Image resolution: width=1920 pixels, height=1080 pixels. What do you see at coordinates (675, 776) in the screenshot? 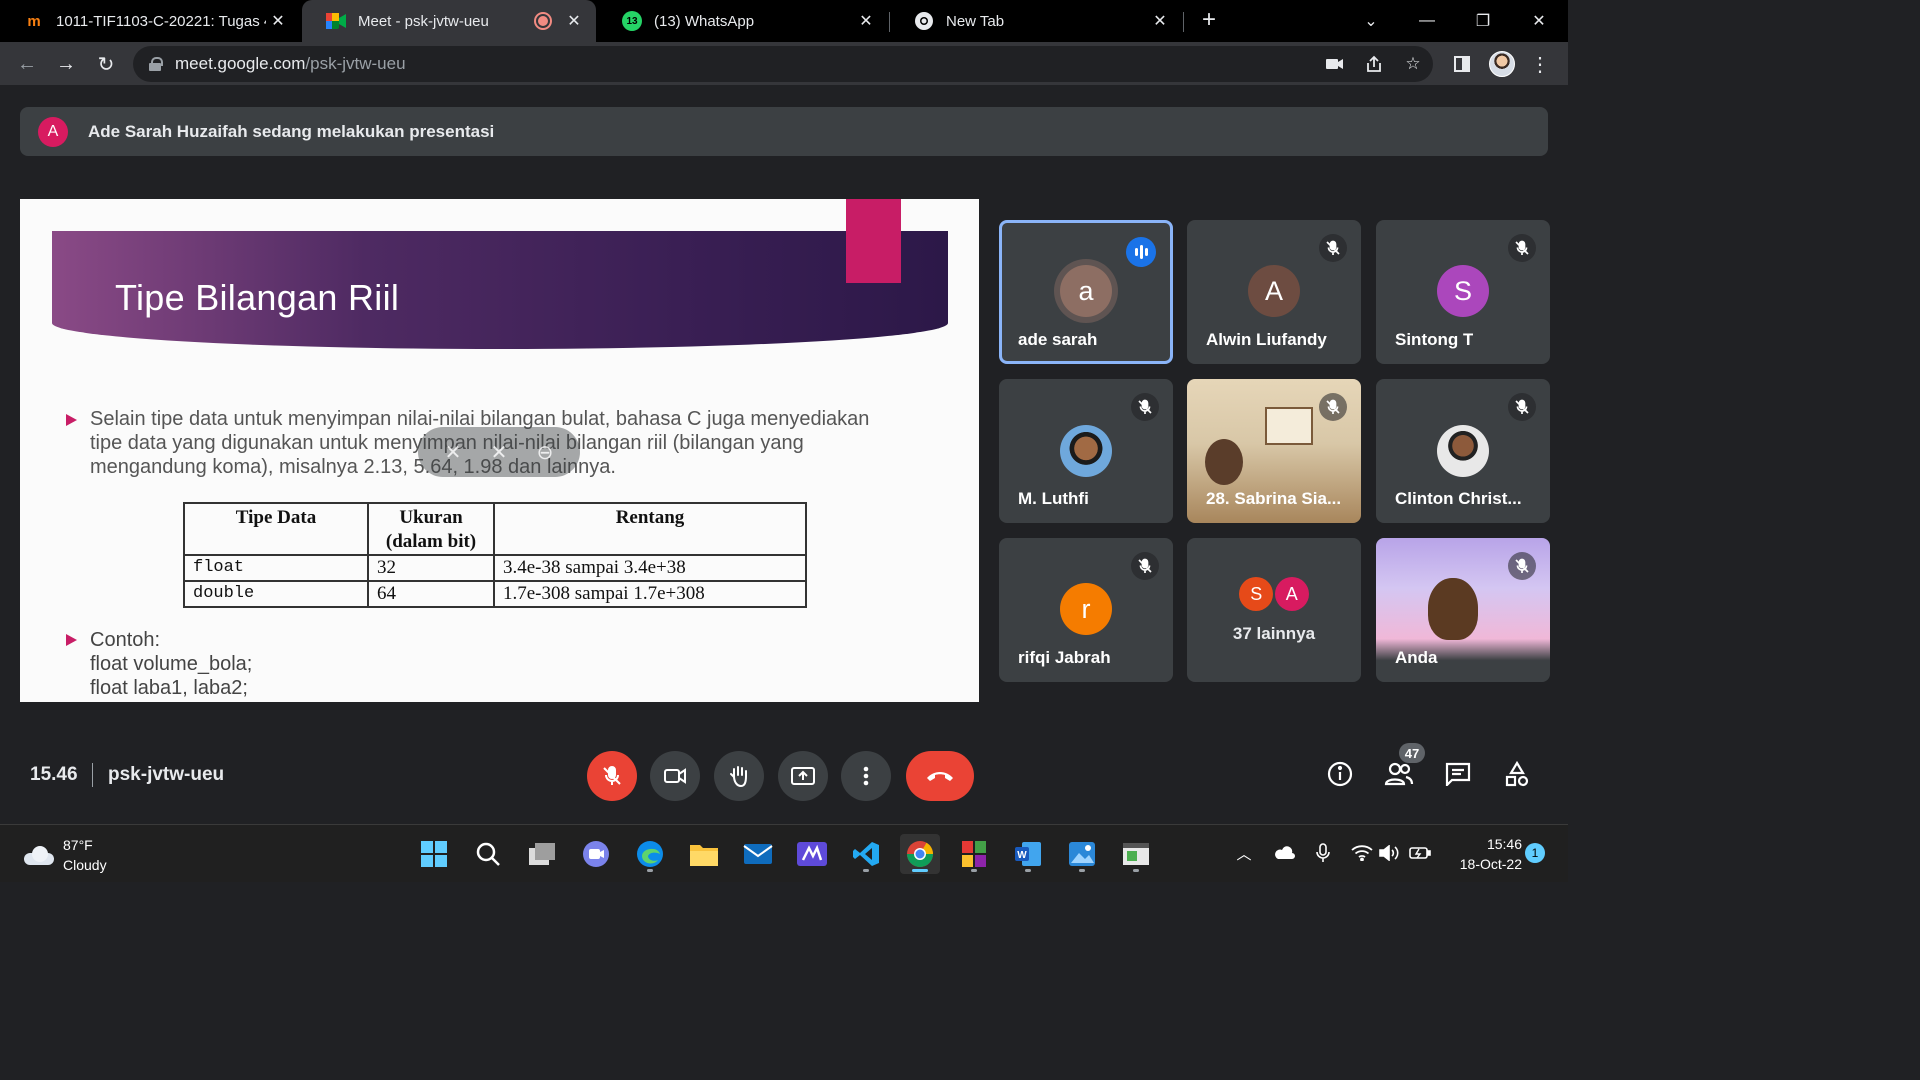
I see `camera-toggle-button` at bounding box center [675, 776].